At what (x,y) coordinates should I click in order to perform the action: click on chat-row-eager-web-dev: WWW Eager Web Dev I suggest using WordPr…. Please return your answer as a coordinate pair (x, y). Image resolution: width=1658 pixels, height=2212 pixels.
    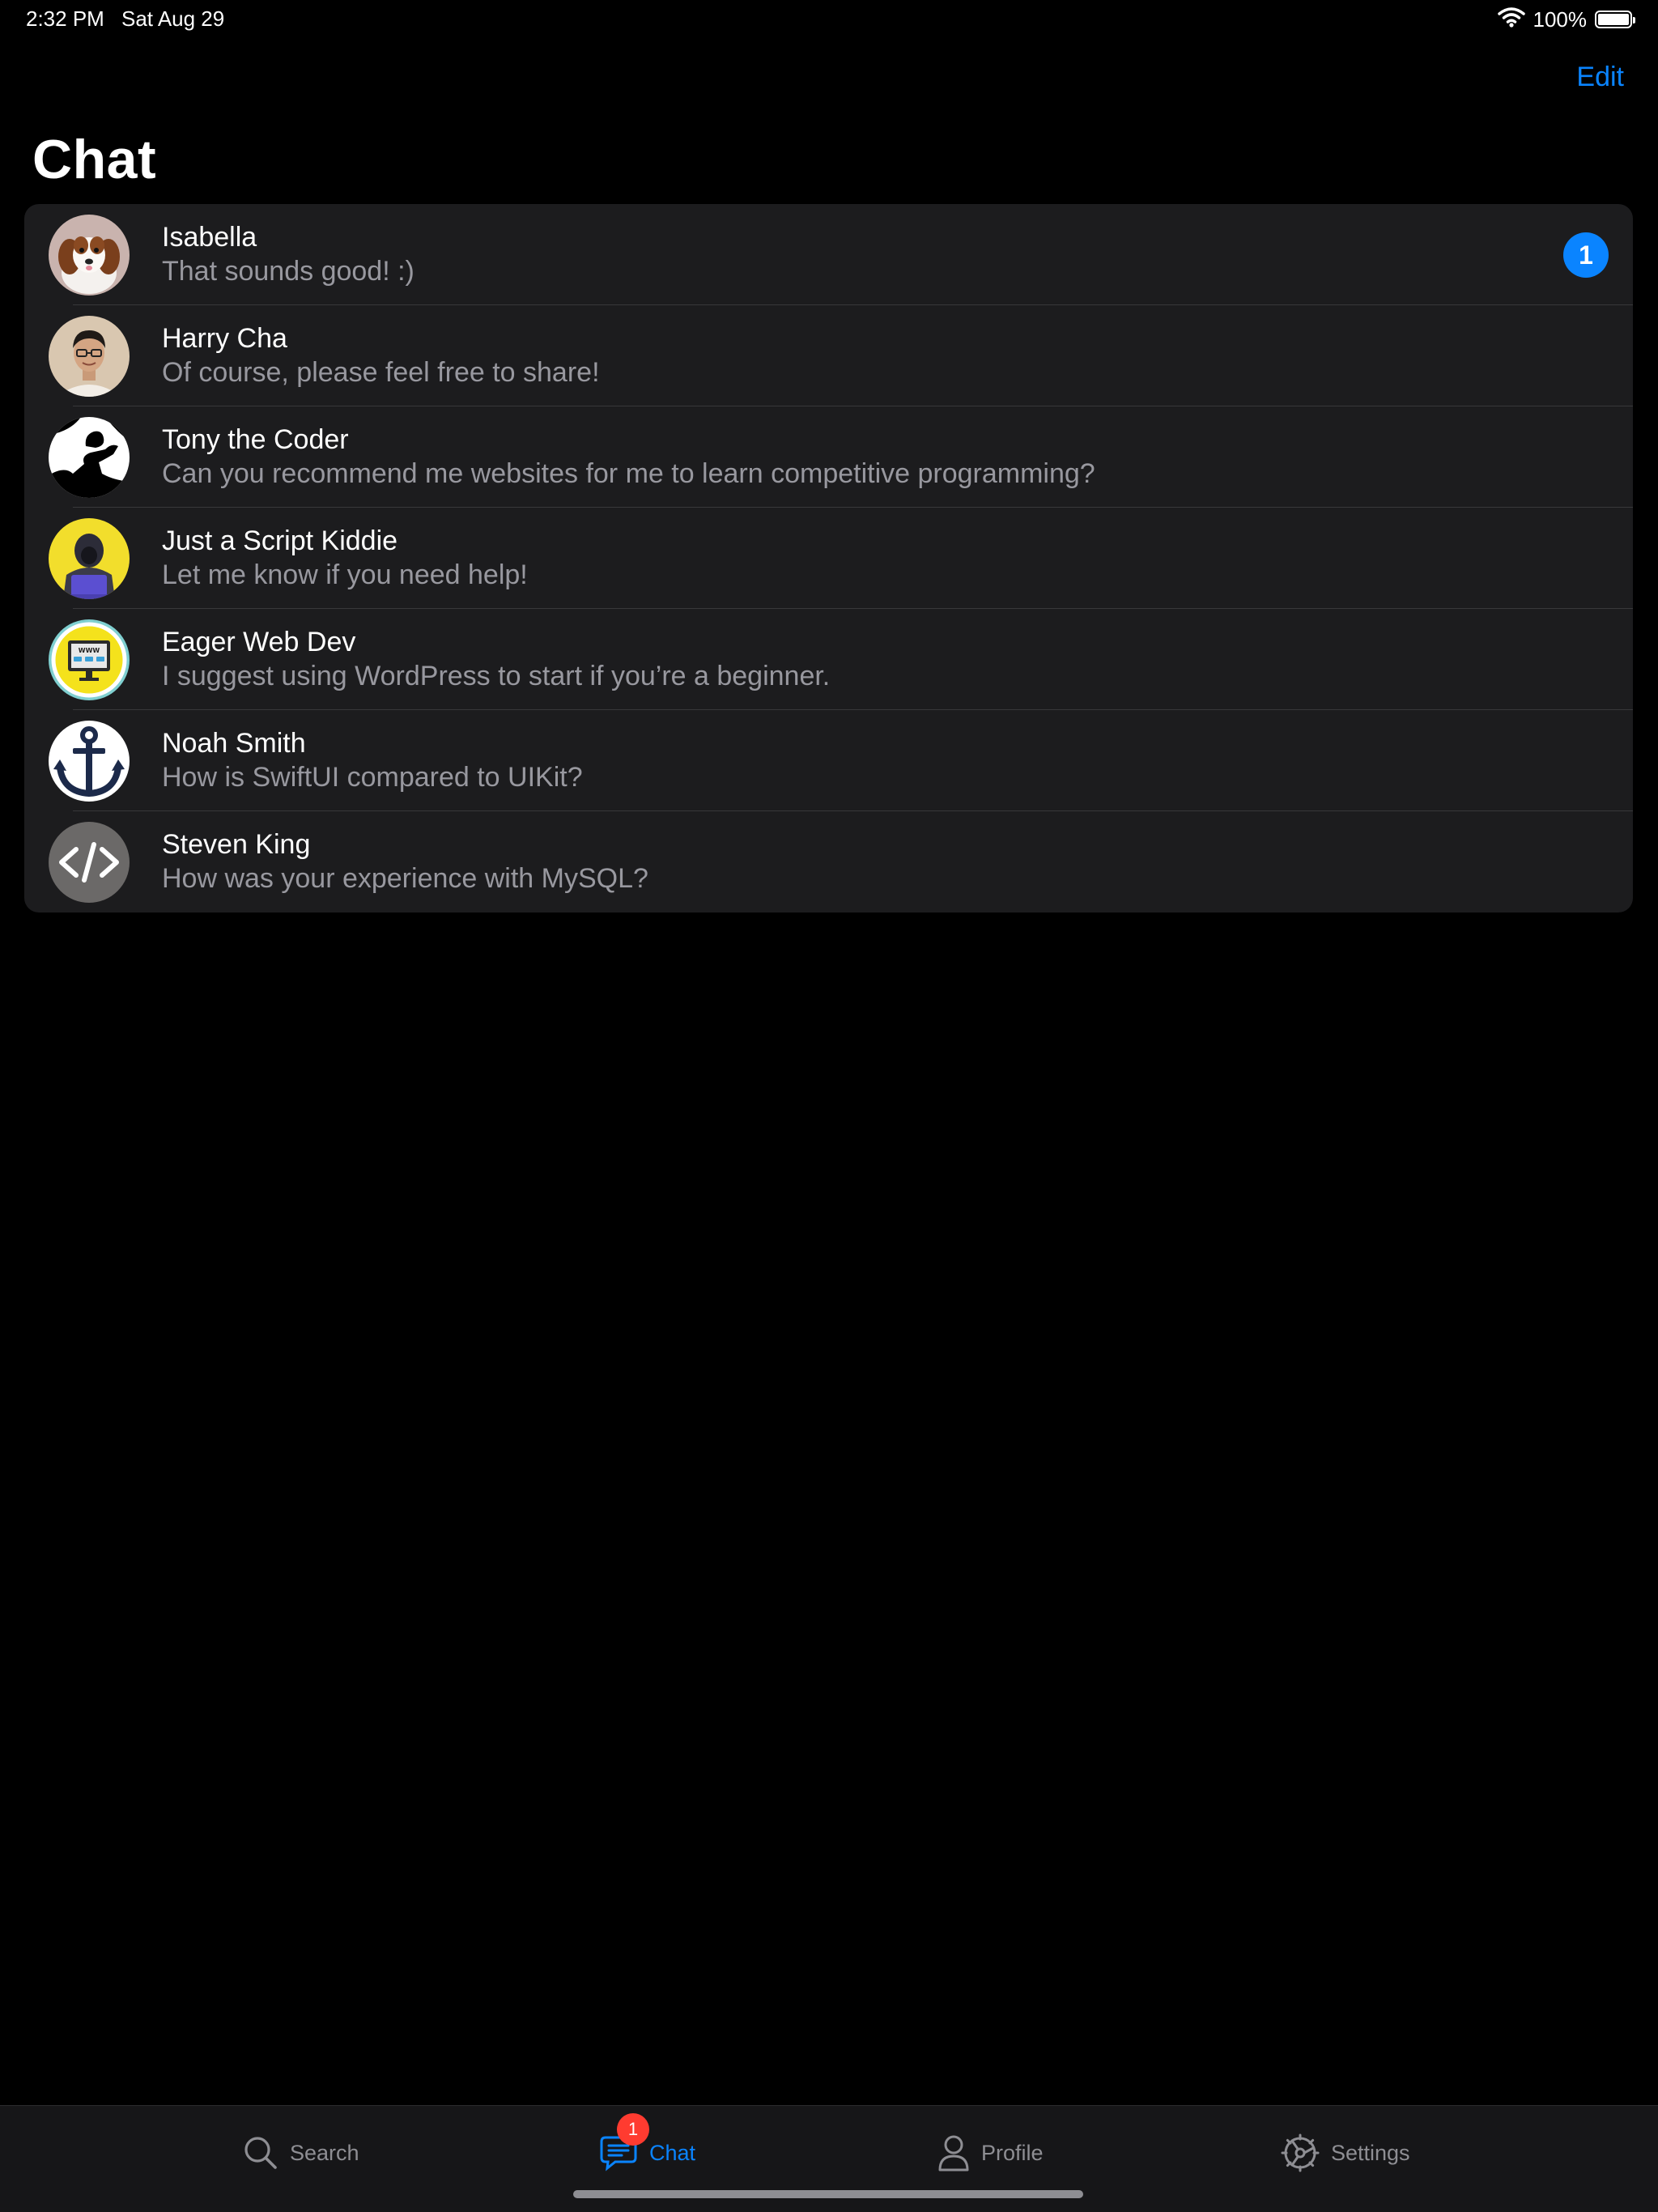
    Looking at the image, I should click on (828, 660).